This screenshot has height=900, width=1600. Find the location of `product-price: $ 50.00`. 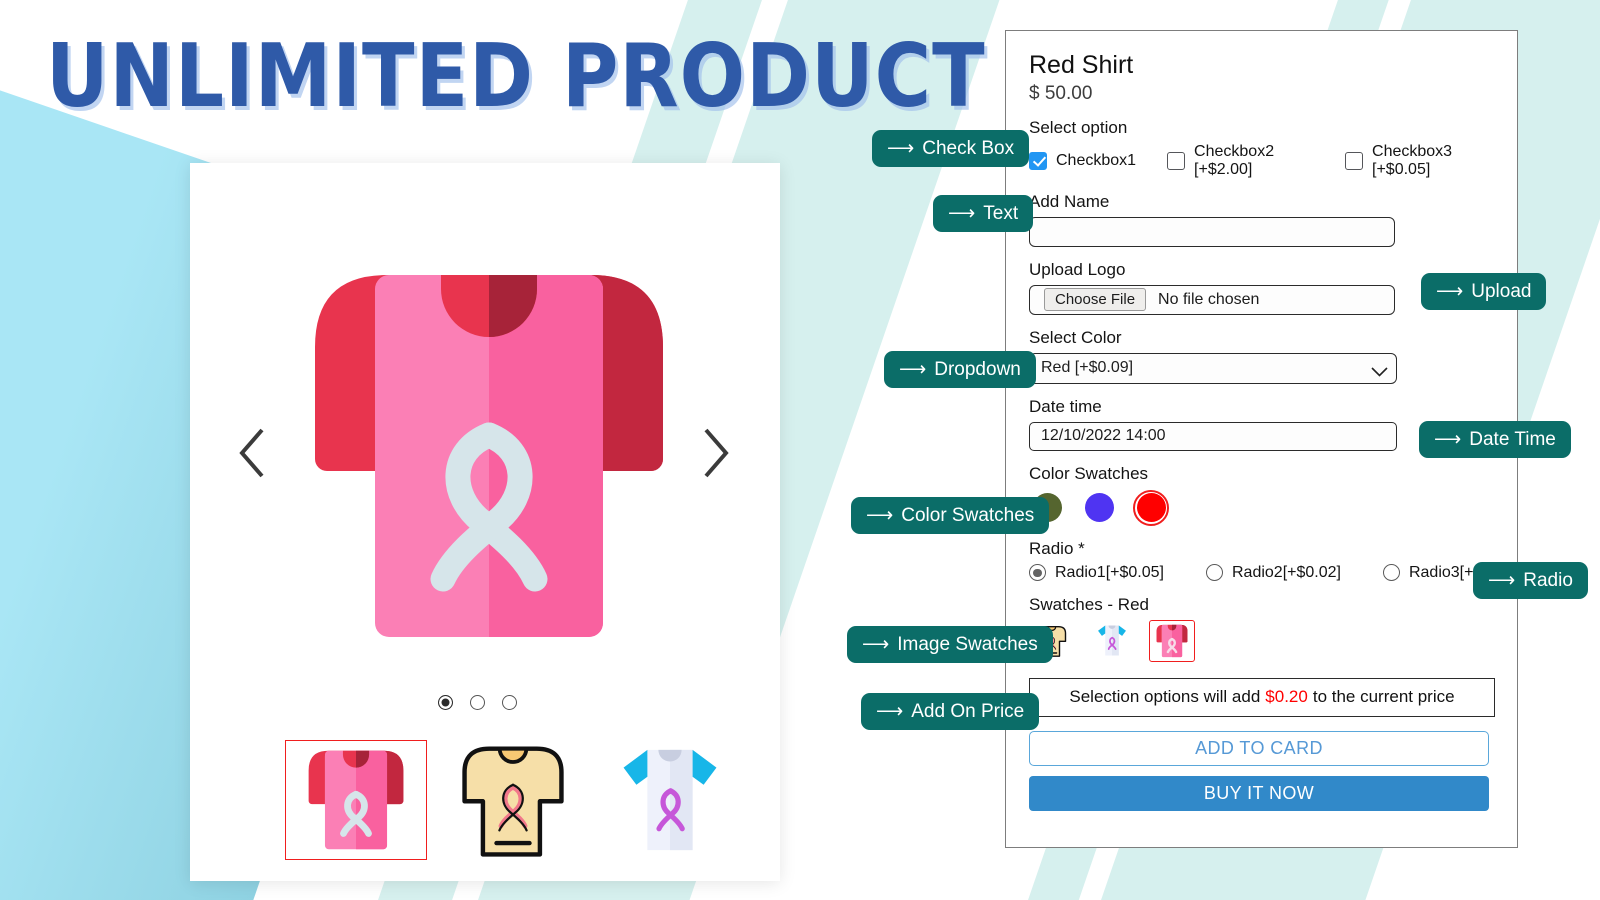

product-price: $ 50.00 is located at coordinates (1061, 93).